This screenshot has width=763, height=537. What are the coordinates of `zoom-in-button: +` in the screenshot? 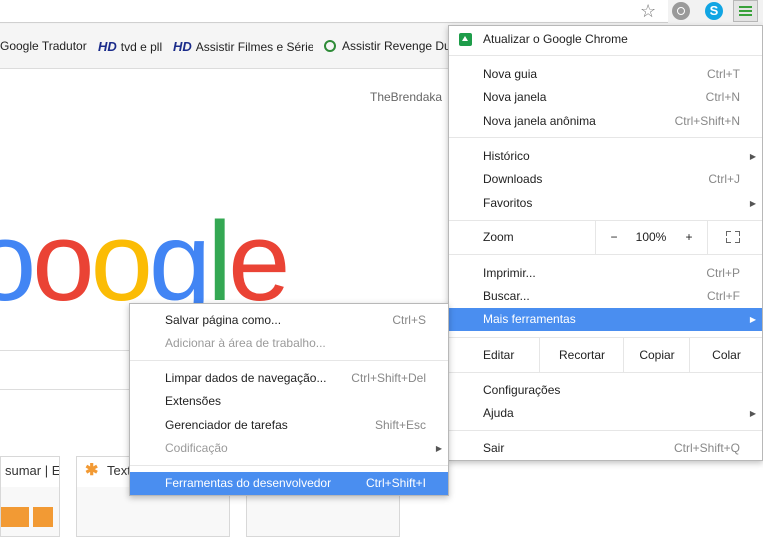 It's located at (689, 237).